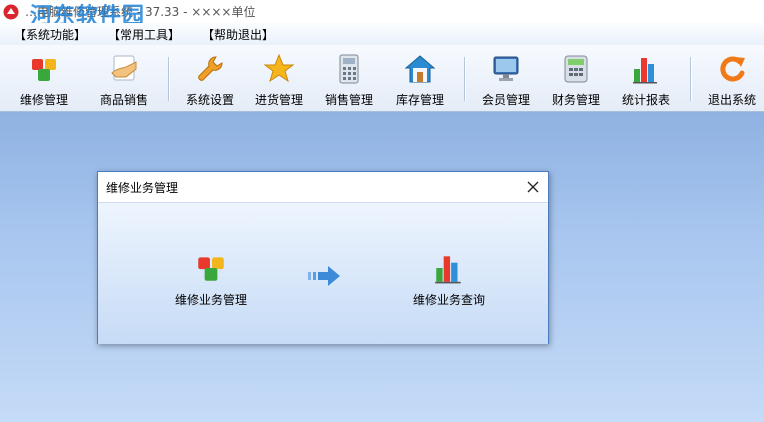 This screenshot has width=764, height=422. What do you see at coordinates (142, 187) in the screenshot?
I see `dialog-title: 维修业务管理` at bounding box center [142, 187].